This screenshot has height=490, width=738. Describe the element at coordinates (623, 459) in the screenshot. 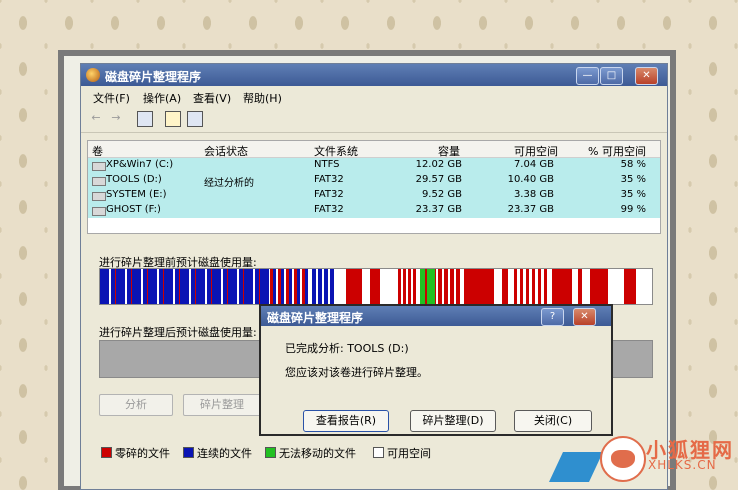

I see `fox-logo-icon` at that location.